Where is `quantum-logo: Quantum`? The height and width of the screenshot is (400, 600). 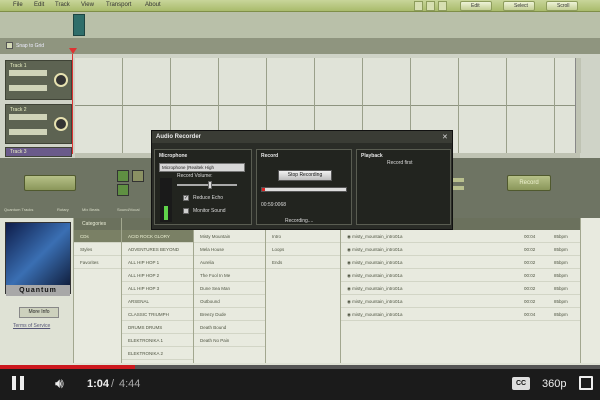
quantum-logo: Quantum is located at coordinates (38, 290).